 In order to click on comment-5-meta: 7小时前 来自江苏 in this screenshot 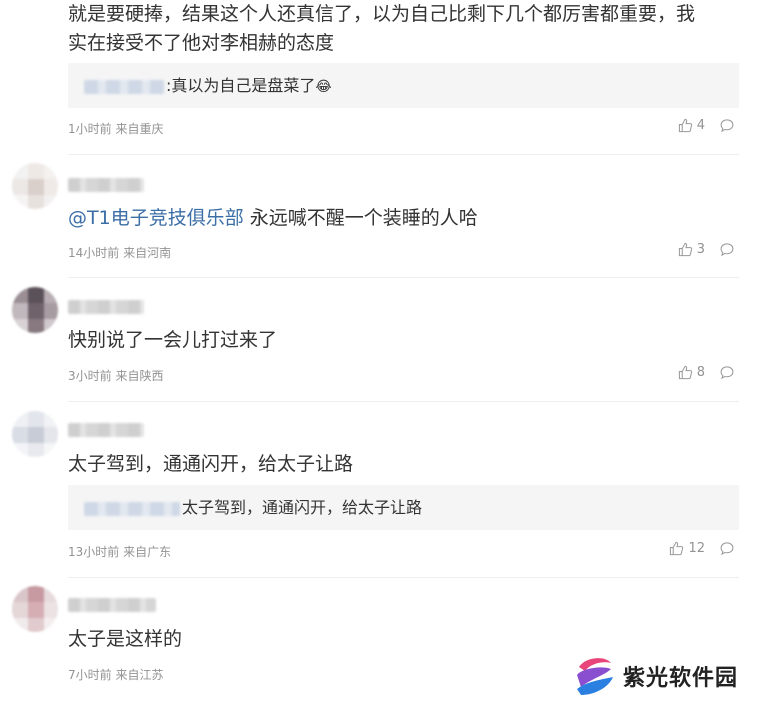, I will do `click(116, 675)`.